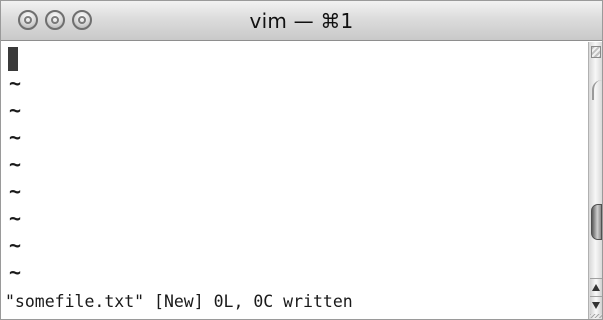 Image resolution: width=603 pixels, height=320 pixels. What do you see at coordinates (597, 90) in the screenshot?
I see `scroll-track-cap` at bounding box center [597, 90].